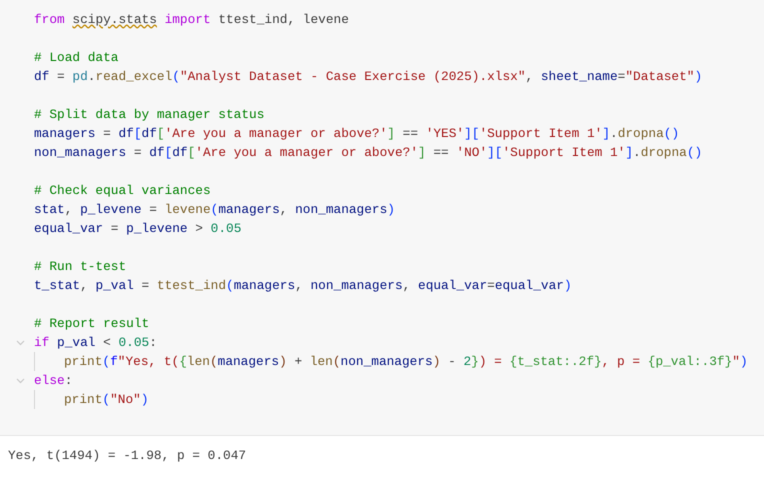  Describe the element at coordinates (368, 77) in the screenshot. I see `code-line: df = pd.read_excel("Analyst Dataset - Case Exercise (2025).xlsx", sheet_name="Dataset")` at that location.